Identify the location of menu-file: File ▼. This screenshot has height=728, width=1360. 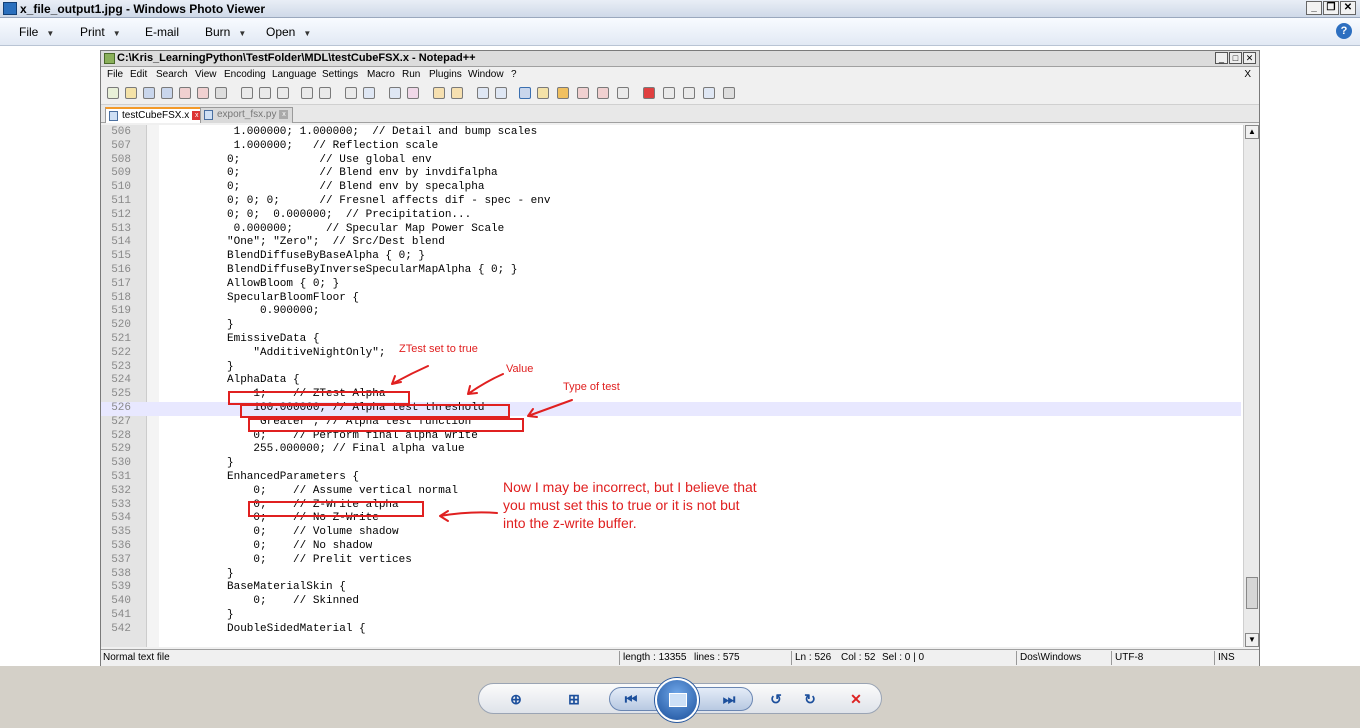
(36, 32).